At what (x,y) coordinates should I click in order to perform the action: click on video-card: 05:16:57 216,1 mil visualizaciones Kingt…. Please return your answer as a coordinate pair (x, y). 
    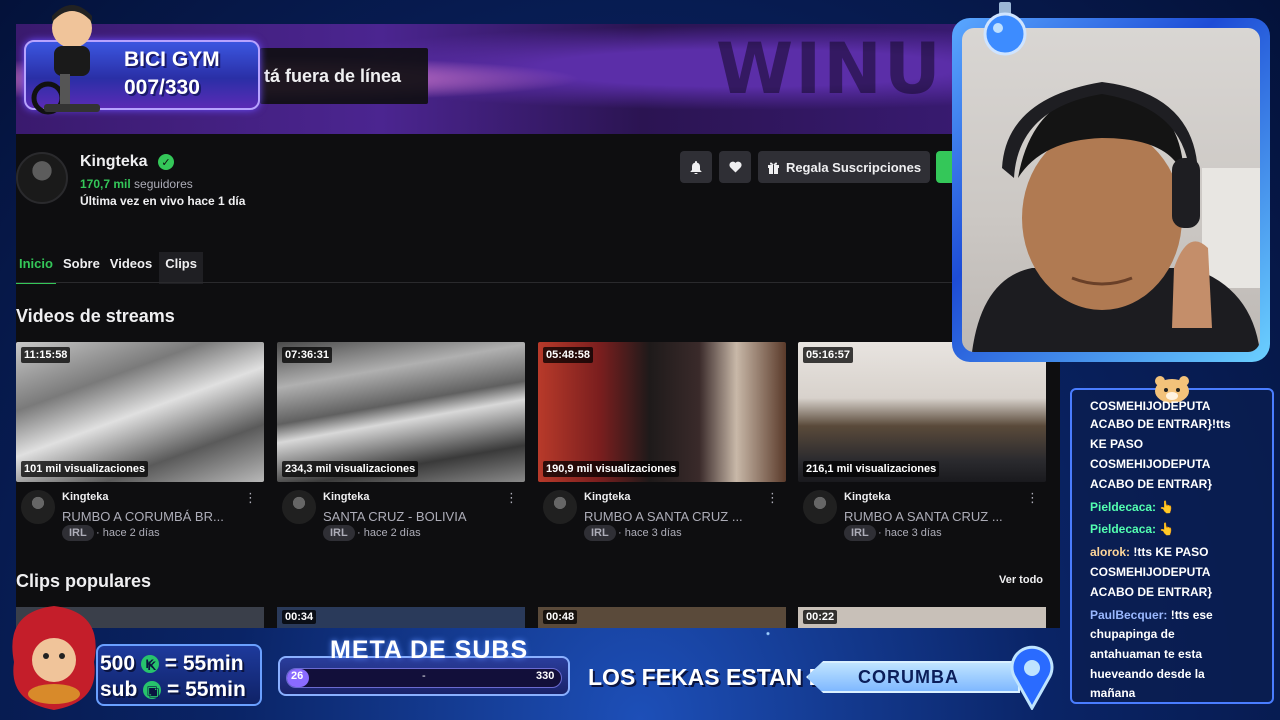
    Looking at the image, I should click on (922, 441).